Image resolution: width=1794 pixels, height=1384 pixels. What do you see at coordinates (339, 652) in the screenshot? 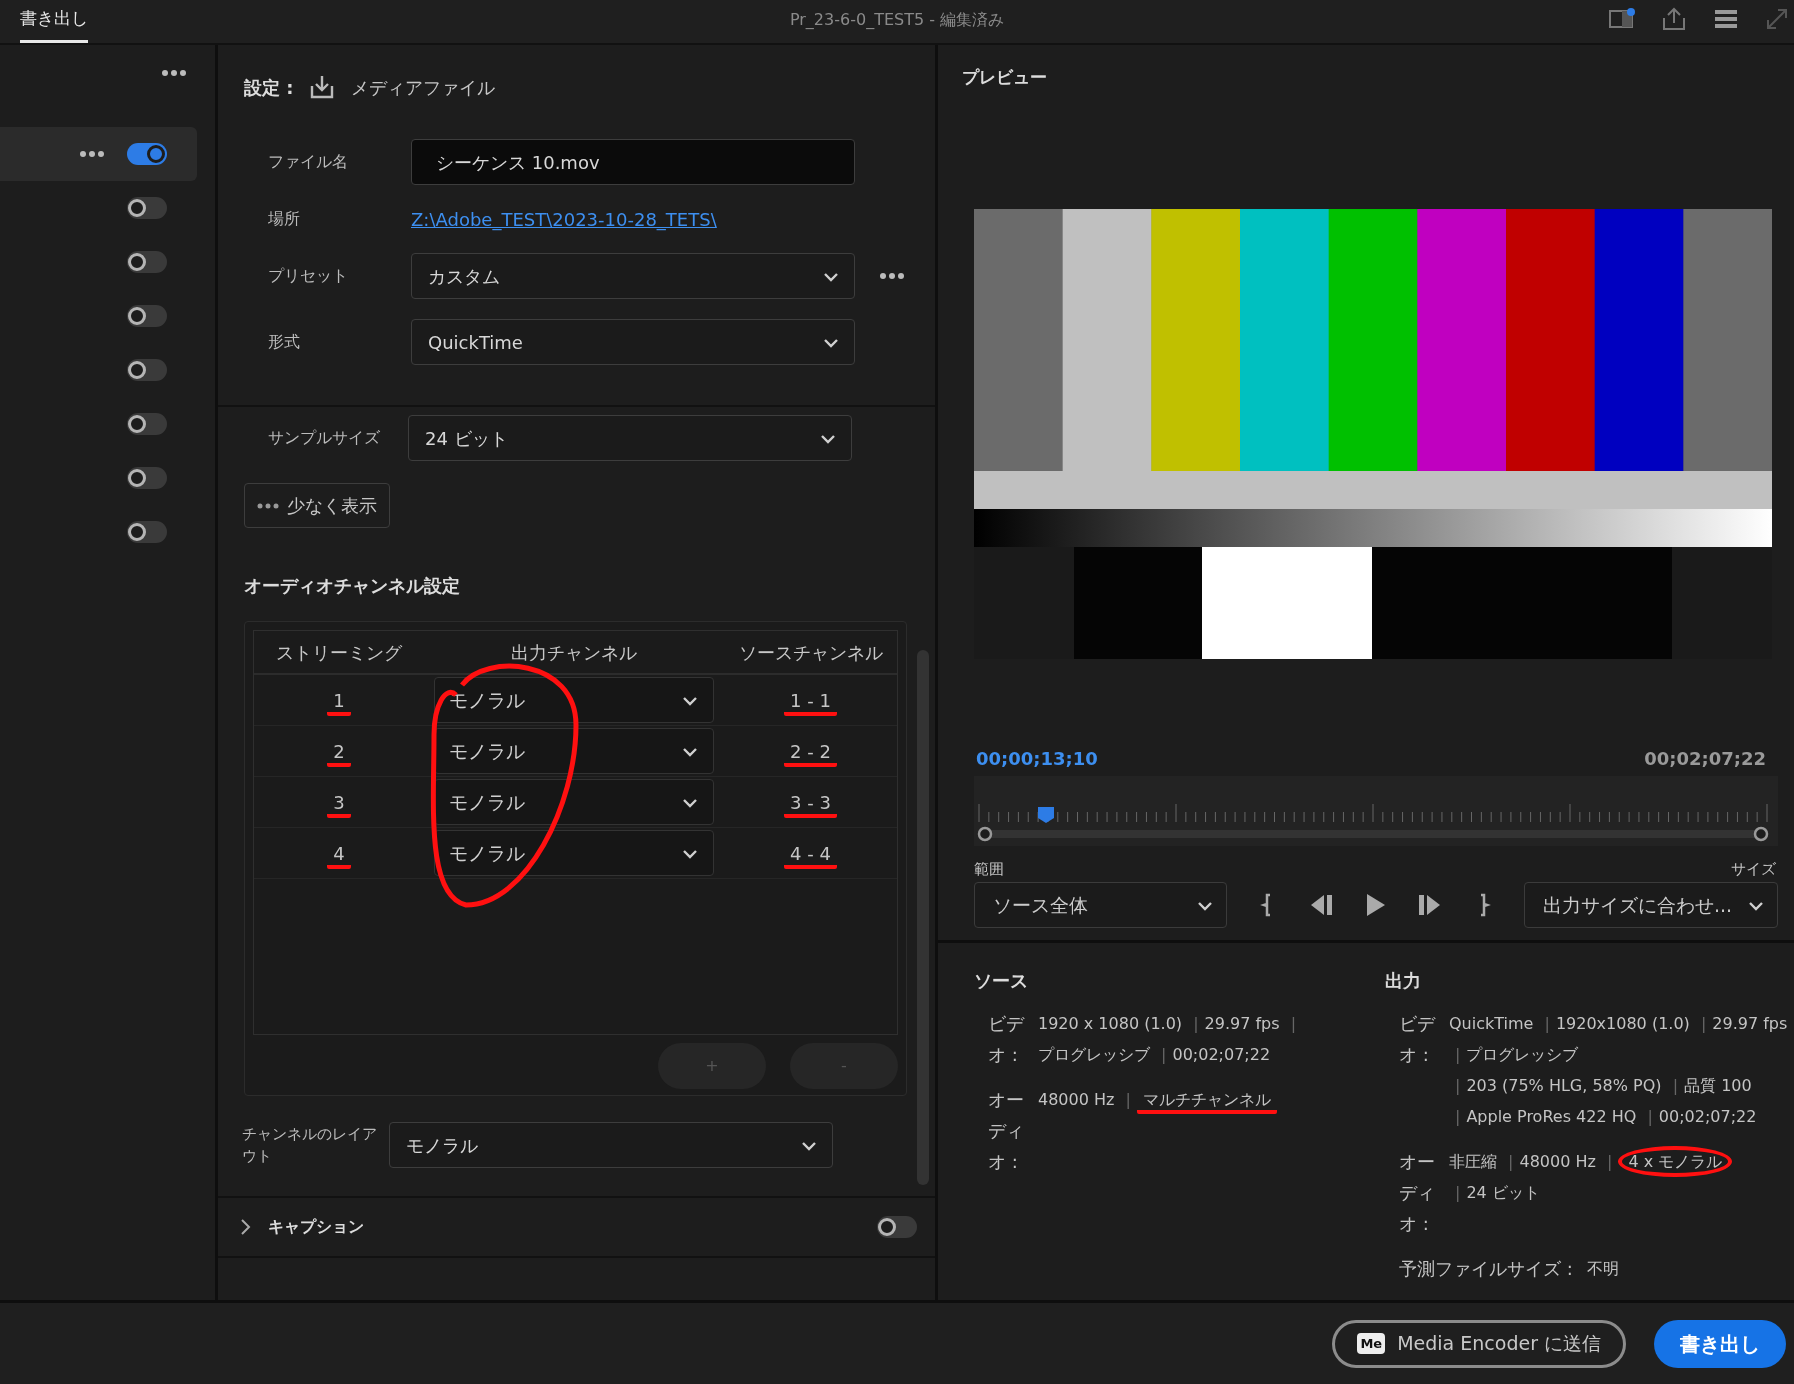
I see `column-header: ストリーミング` at bounding box center [339, 652].